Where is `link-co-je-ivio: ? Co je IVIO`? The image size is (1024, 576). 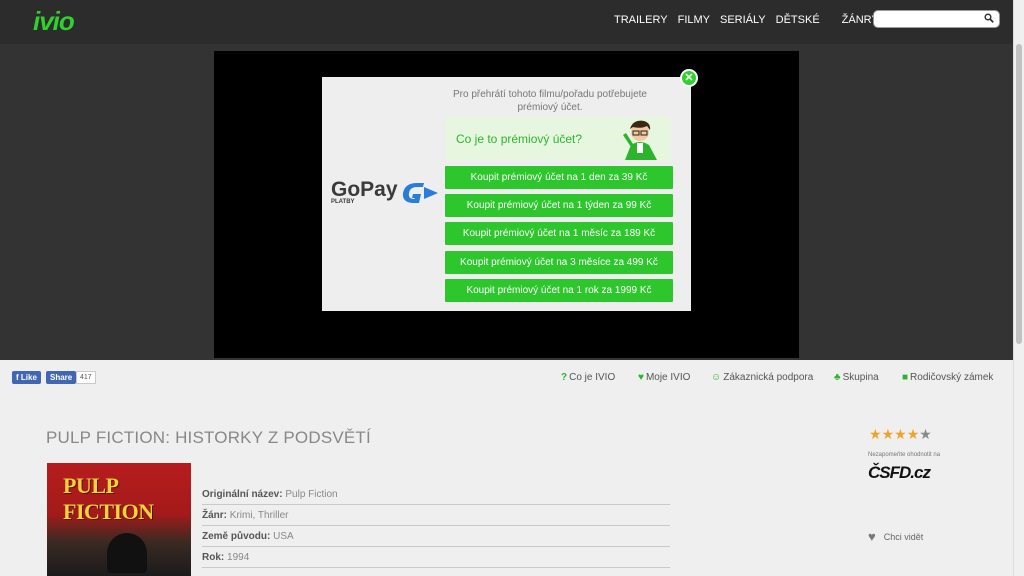 link-co-je-ivio: ? Co je IVIO is located at coordinates (588, 377).